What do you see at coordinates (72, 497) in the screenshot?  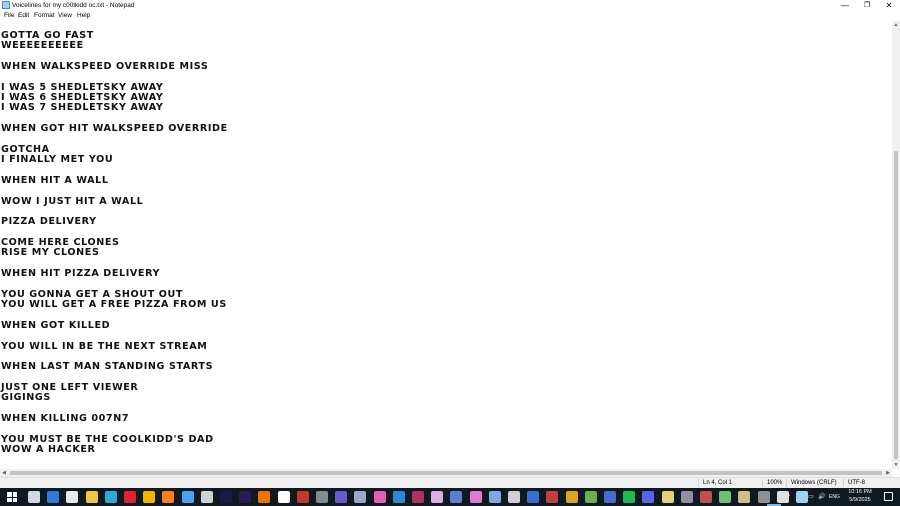 I see `store-icon` at bounding box center [72, 497].